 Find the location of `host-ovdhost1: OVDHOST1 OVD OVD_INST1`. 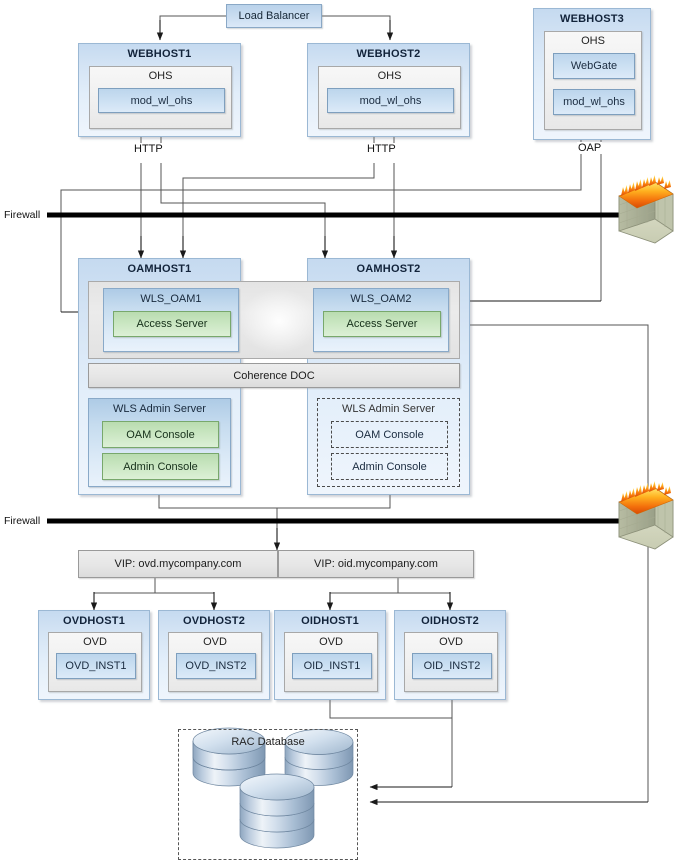

host-ovdhost1: OVDHOST1 OVD OVD_INST1 is located at coordinates (94, 655).